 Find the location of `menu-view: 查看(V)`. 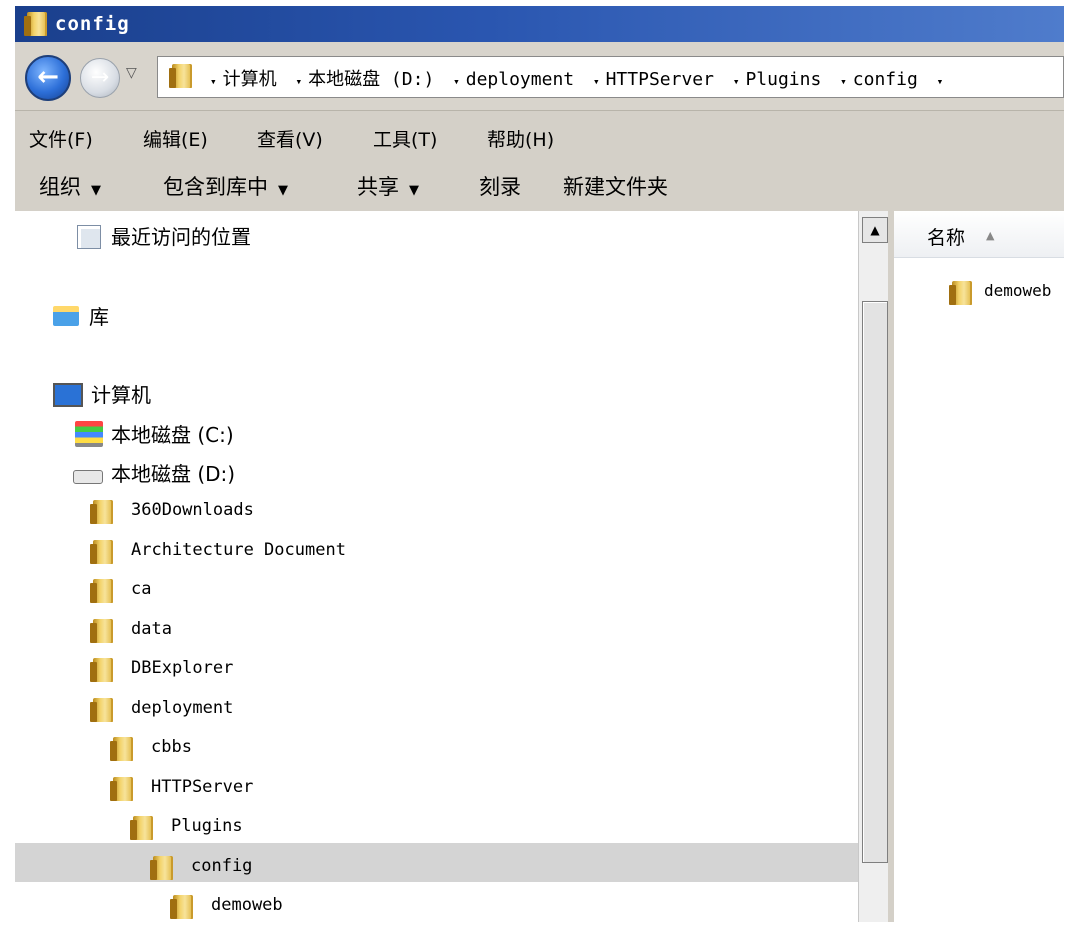

menu-view: 查看(V) is located at coordinates (290, 138).